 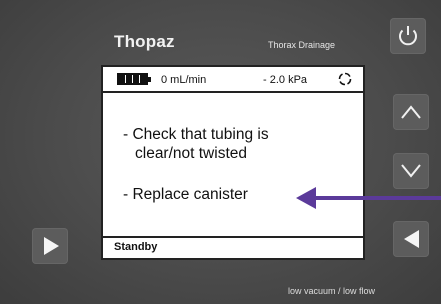 What do you see at coordinates (368, 198) in the screenshot?
I see `annotation-arrow` at bounding box center [368, 198].